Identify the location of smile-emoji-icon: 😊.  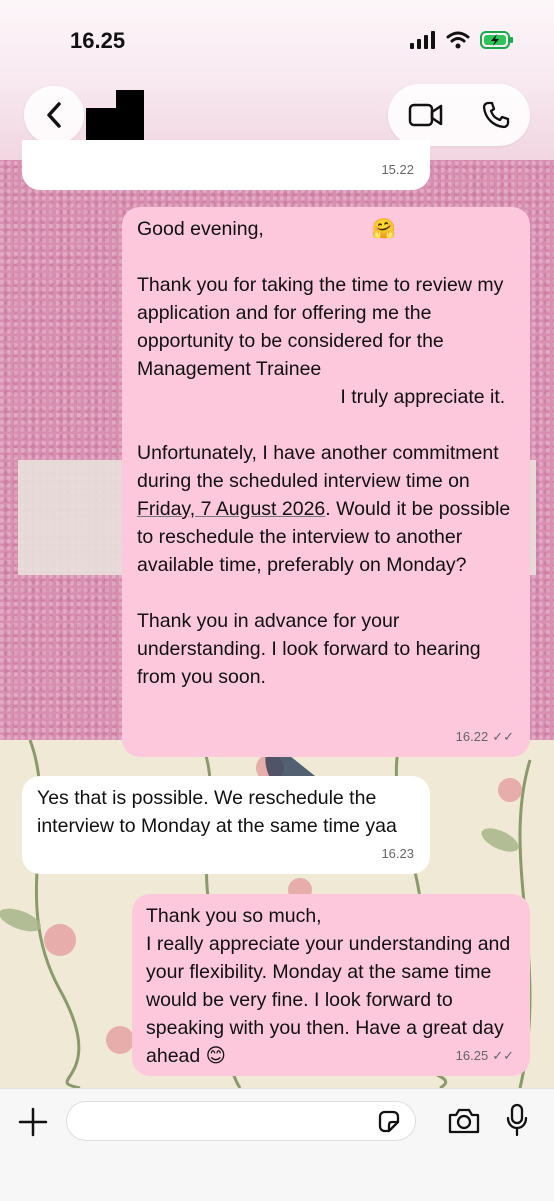
(215, 1056).